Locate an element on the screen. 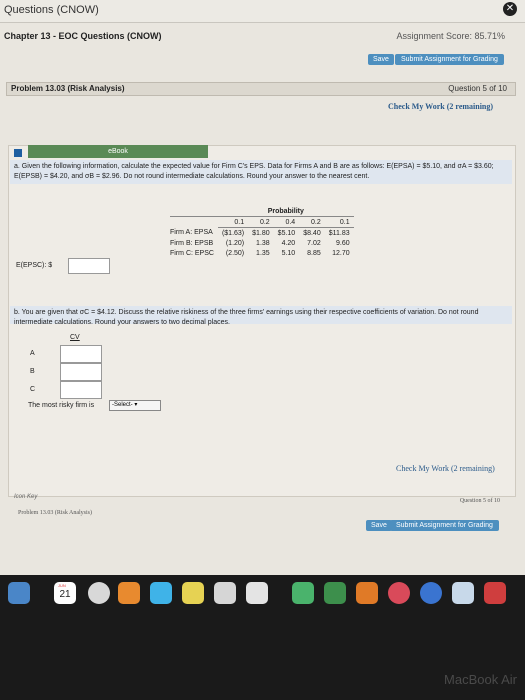 This screenshot has width=525, height=700. cv-row-label-a: A is located at coordinates (32, 353).